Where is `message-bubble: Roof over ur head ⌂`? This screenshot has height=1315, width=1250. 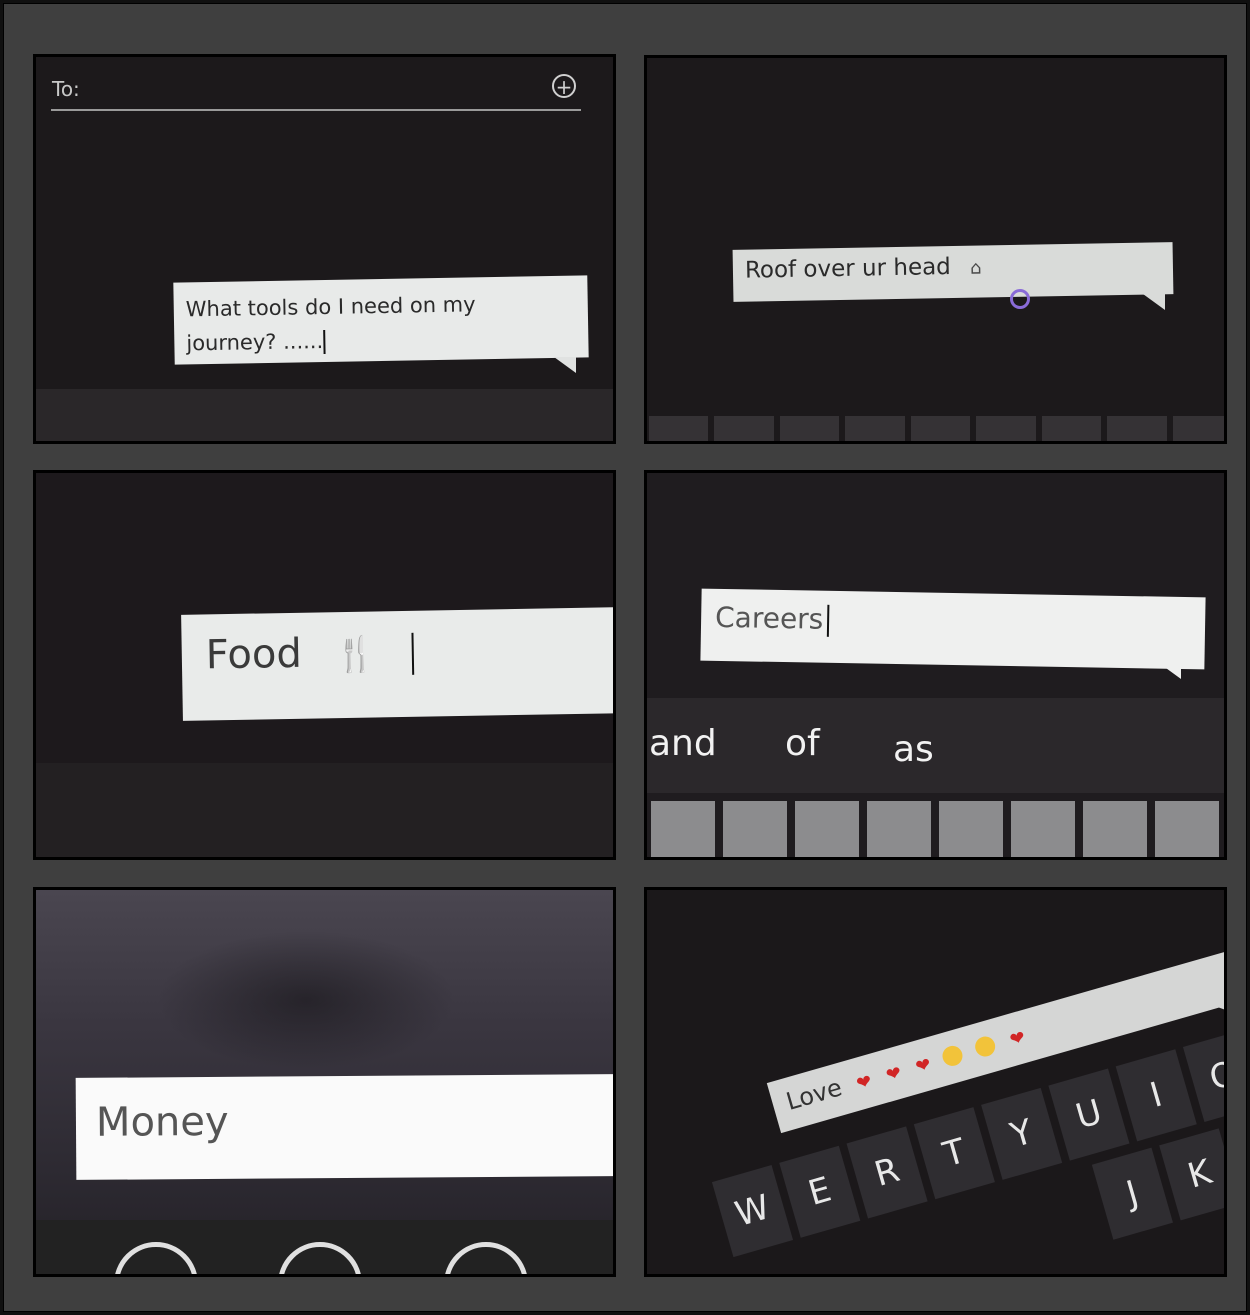
message-bubble: Roof over ur head ⌂ is located at coordinates (953, 272).